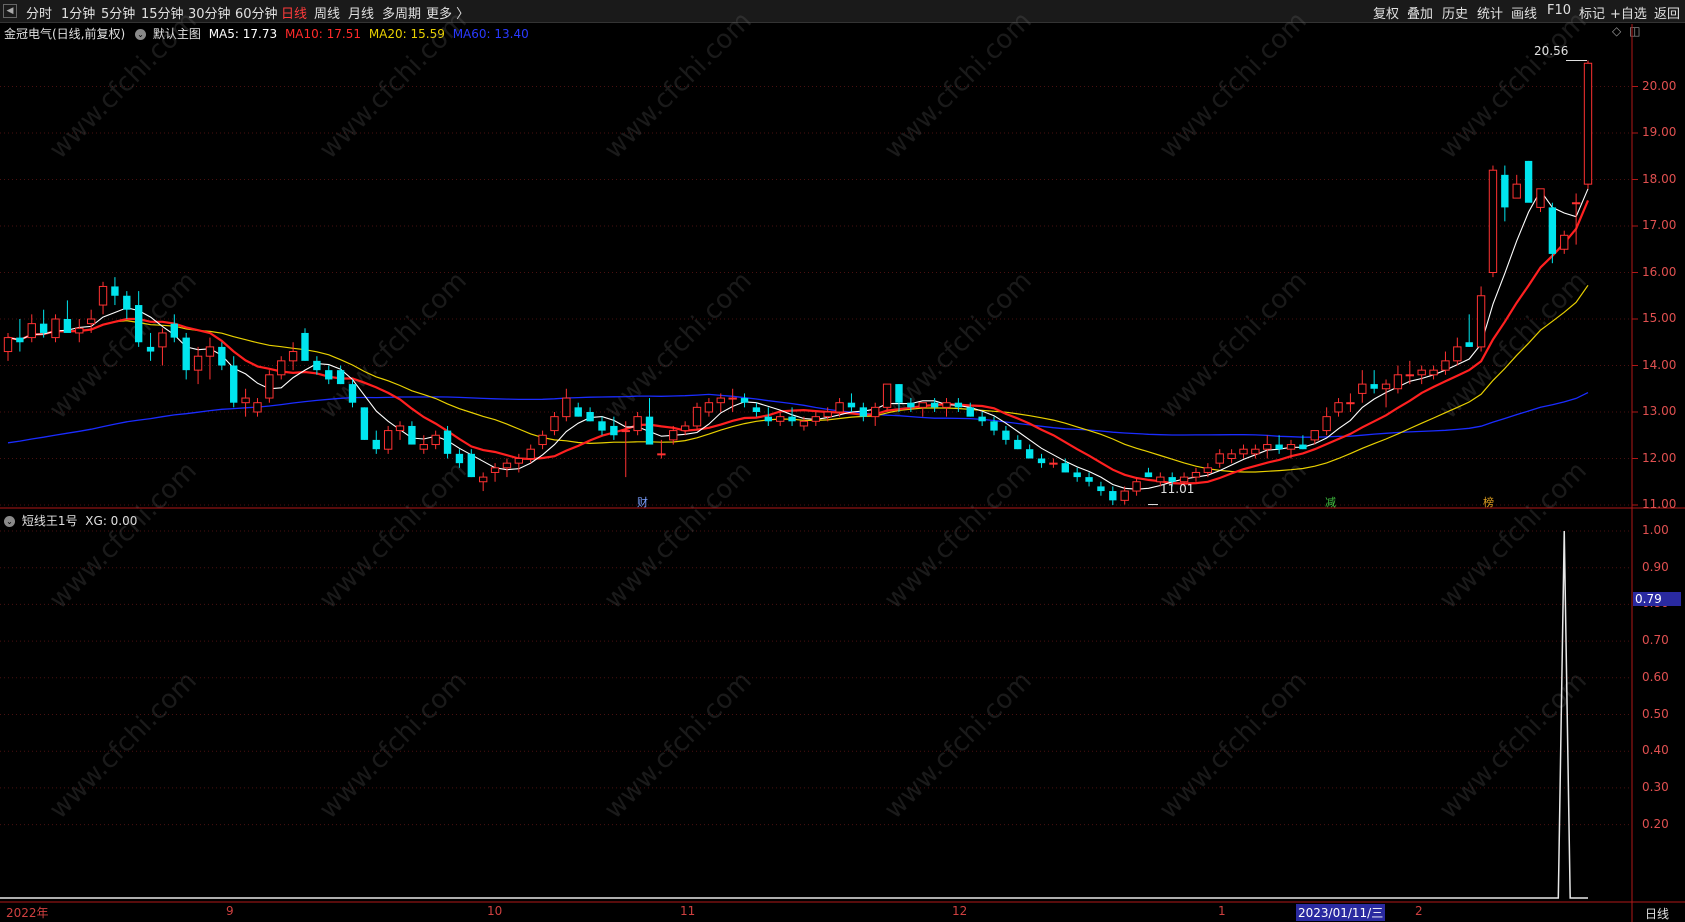  Describe the element at coordinates (1330, 502) in the screenshot. I see `event-mark-reduce: 减` at that location.